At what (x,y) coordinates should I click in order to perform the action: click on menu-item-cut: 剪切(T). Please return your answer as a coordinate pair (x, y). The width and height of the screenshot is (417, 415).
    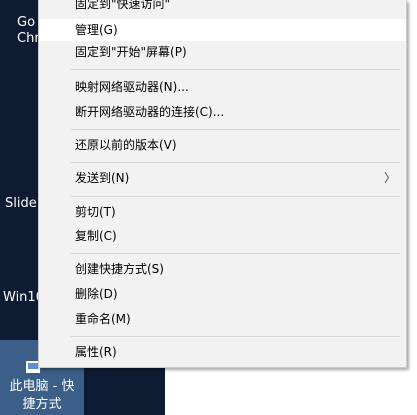
    Looking at the image, I should click on (222, 212).